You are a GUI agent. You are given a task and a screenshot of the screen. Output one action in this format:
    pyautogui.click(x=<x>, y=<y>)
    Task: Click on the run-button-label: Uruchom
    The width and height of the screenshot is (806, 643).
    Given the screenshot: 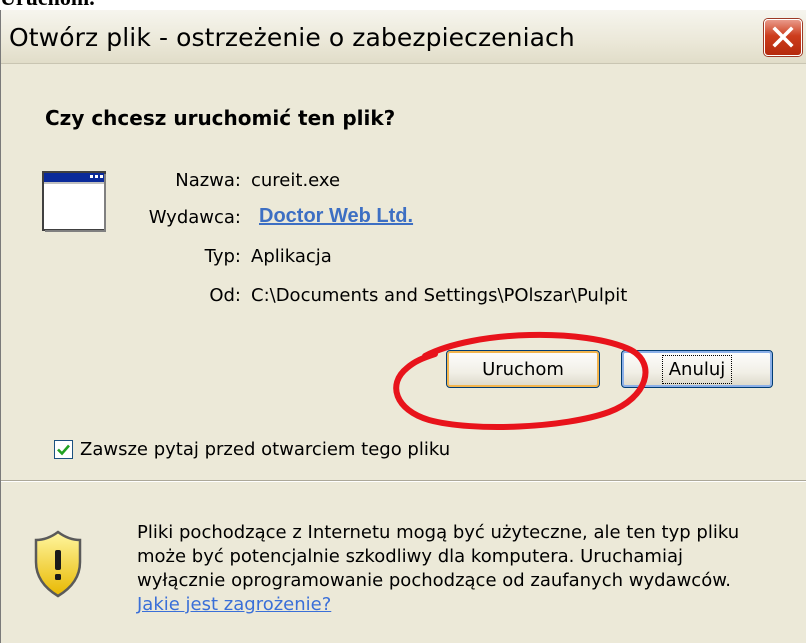 What is the action you would take?
    pyautogui.click(x=523, y=369)
    